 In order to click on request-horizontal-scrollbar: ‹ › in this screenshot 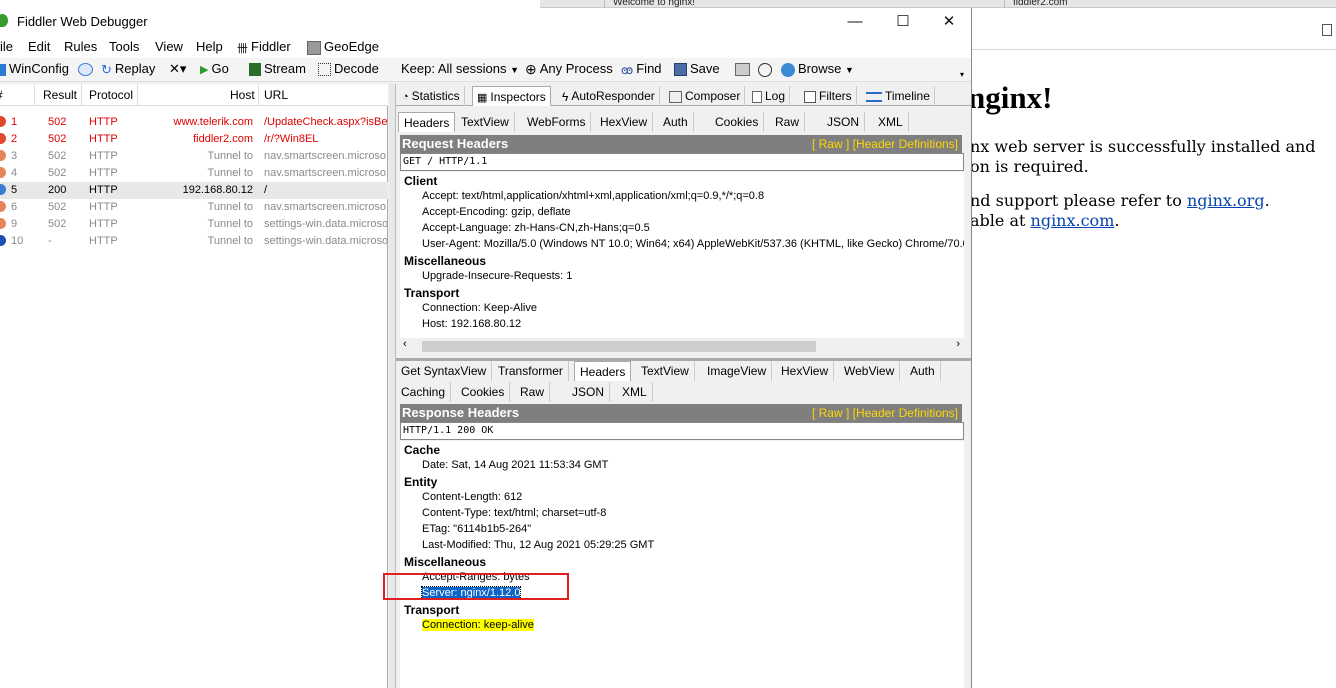, I will do `click(682, 346)`.